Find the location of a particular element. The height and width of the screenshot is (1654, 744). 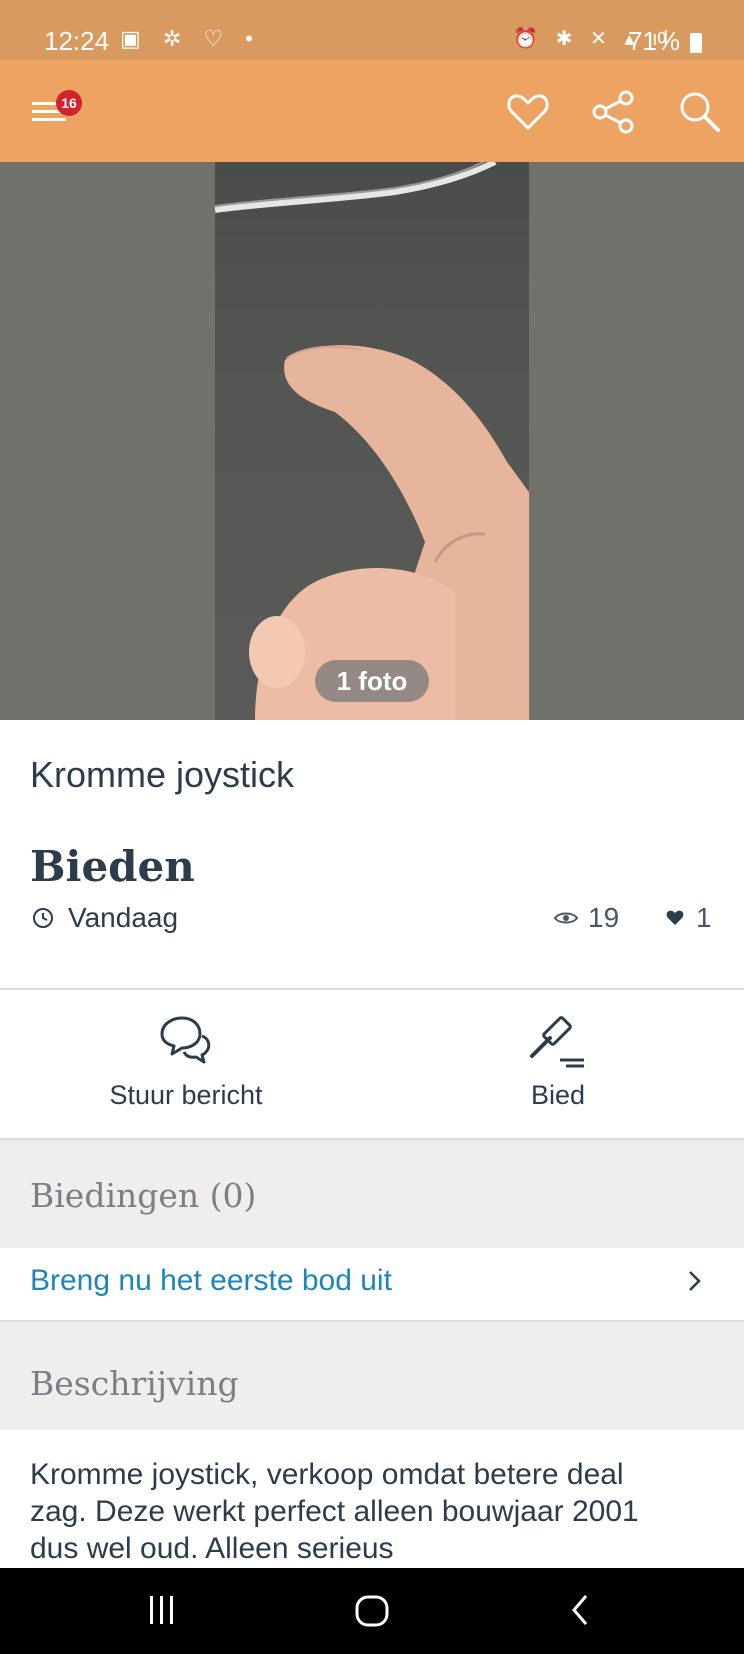

share-icon is located at coordinates (613, 112).